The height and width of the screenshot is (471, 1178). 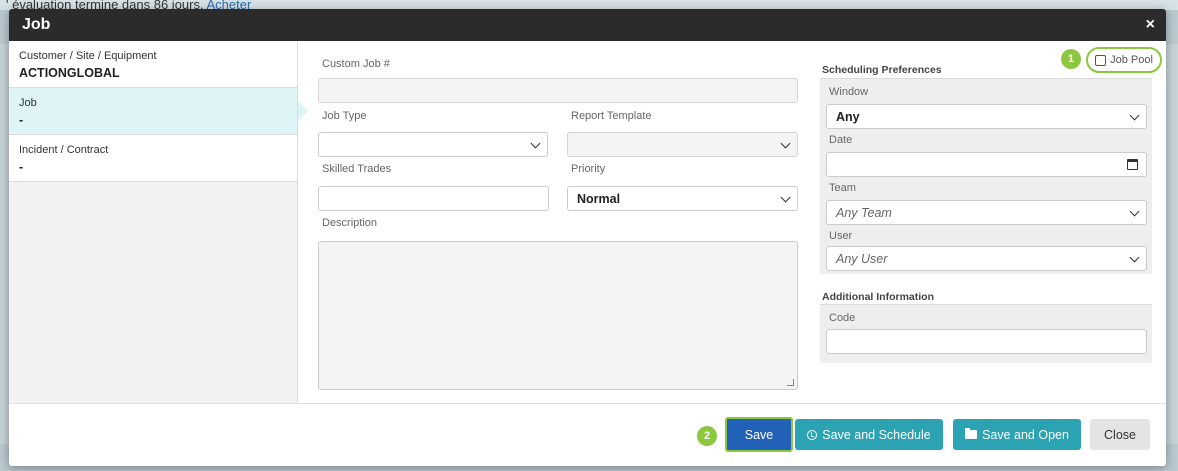 What do you see at coordinates (971, 433) in the screenshot?
I see `folder-open-icon` at bounding box center [971, 433].